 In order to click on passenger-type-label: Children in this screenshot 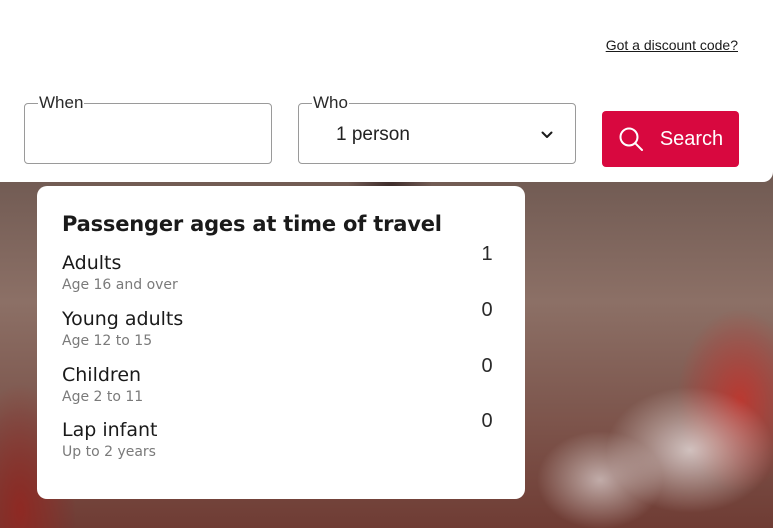, I will do `click(102, 375)`.